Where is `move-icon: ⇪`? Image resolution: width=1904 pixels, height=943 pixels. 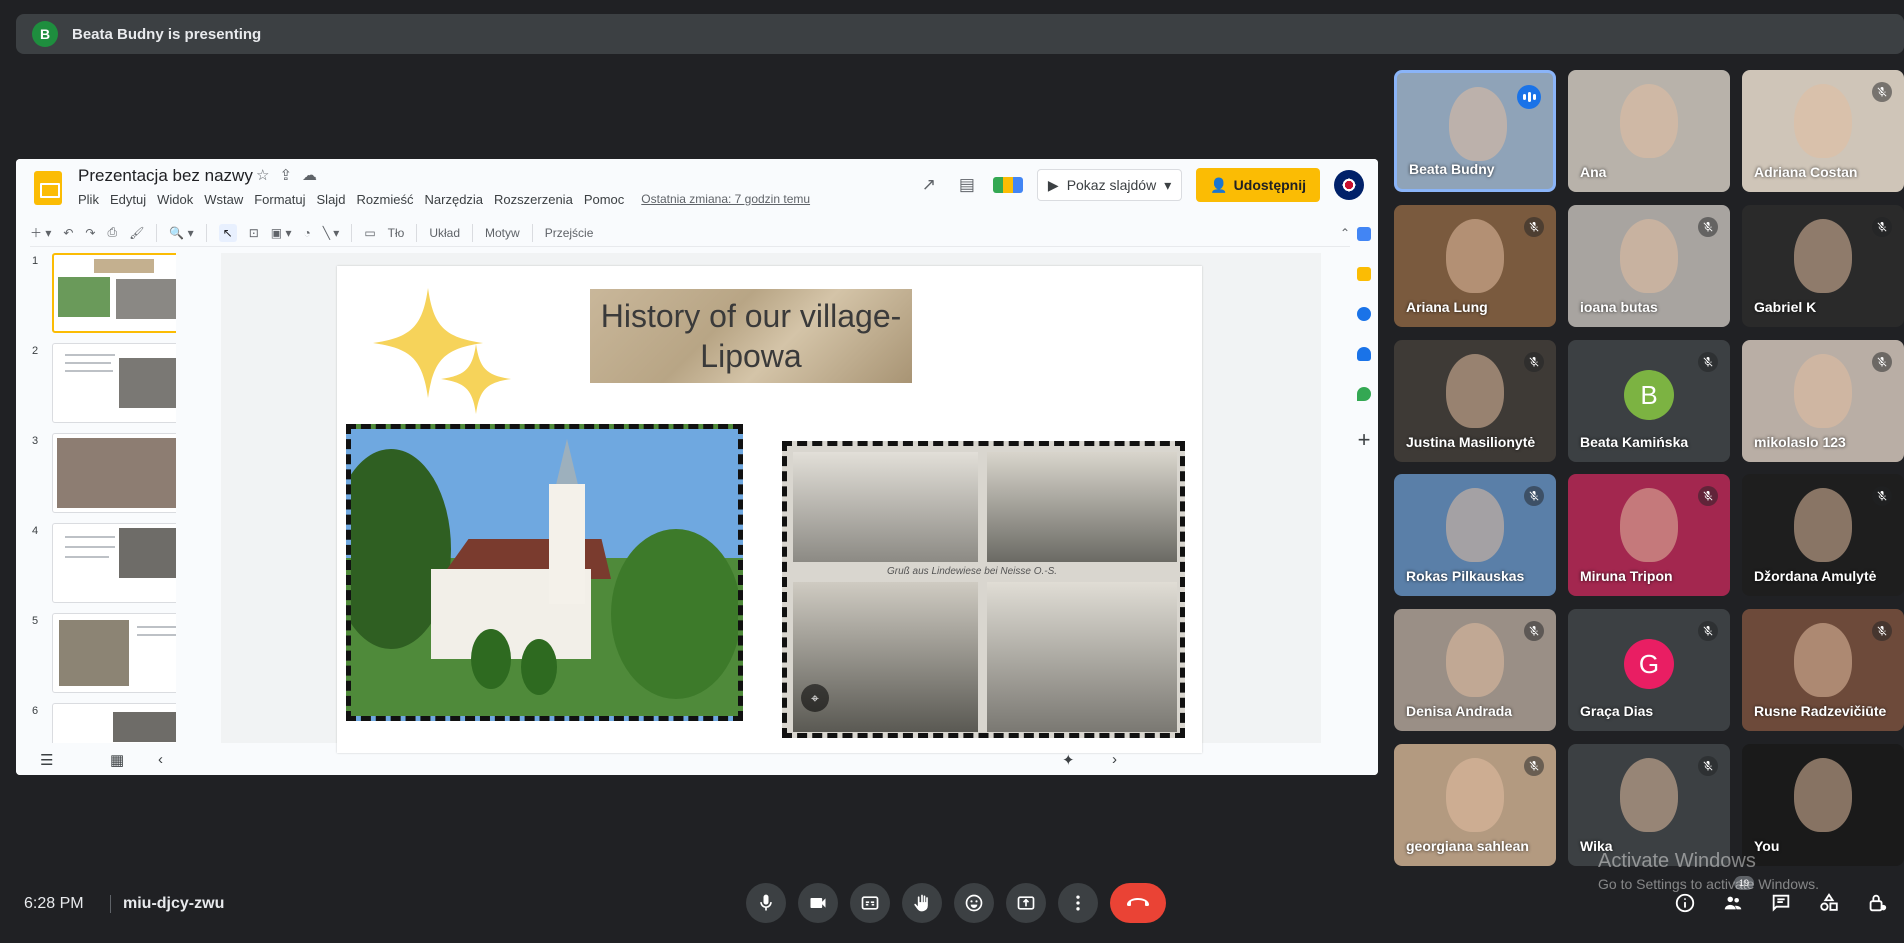
move-icon: ⇪ is located at coordinates (285, 175).